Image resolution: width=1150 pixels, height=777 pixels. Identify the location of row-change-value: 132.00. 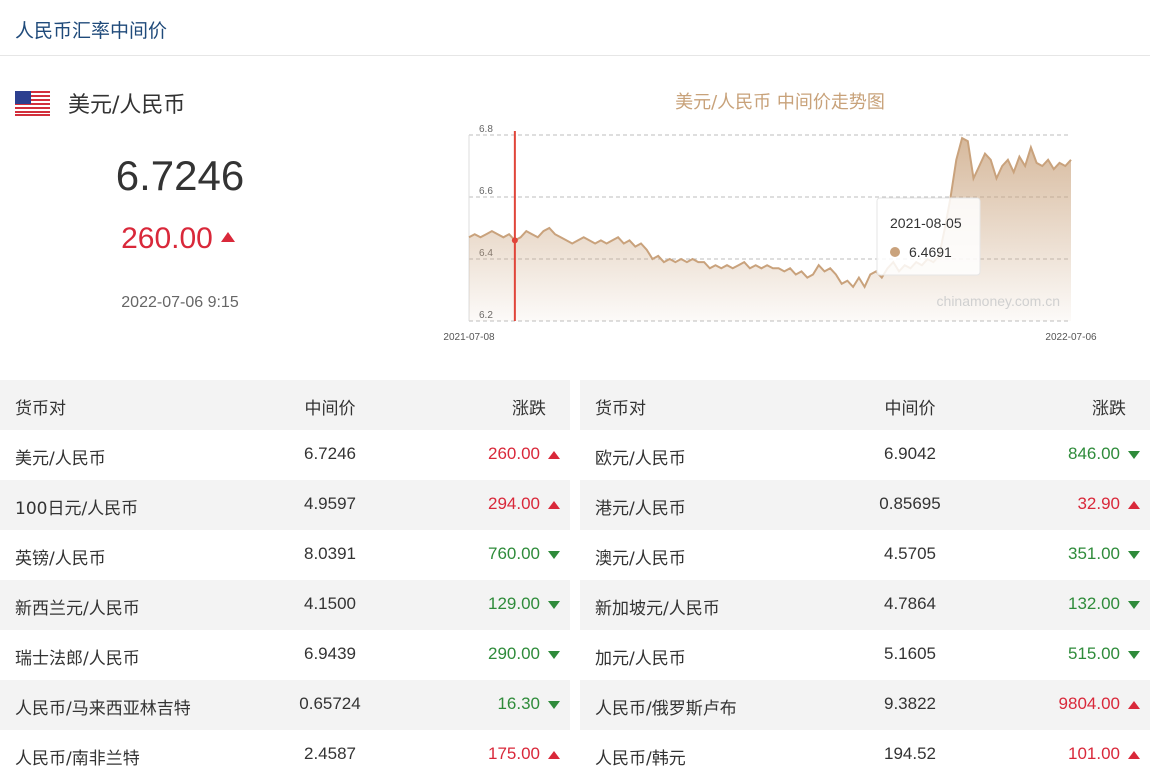
(1094, 603).